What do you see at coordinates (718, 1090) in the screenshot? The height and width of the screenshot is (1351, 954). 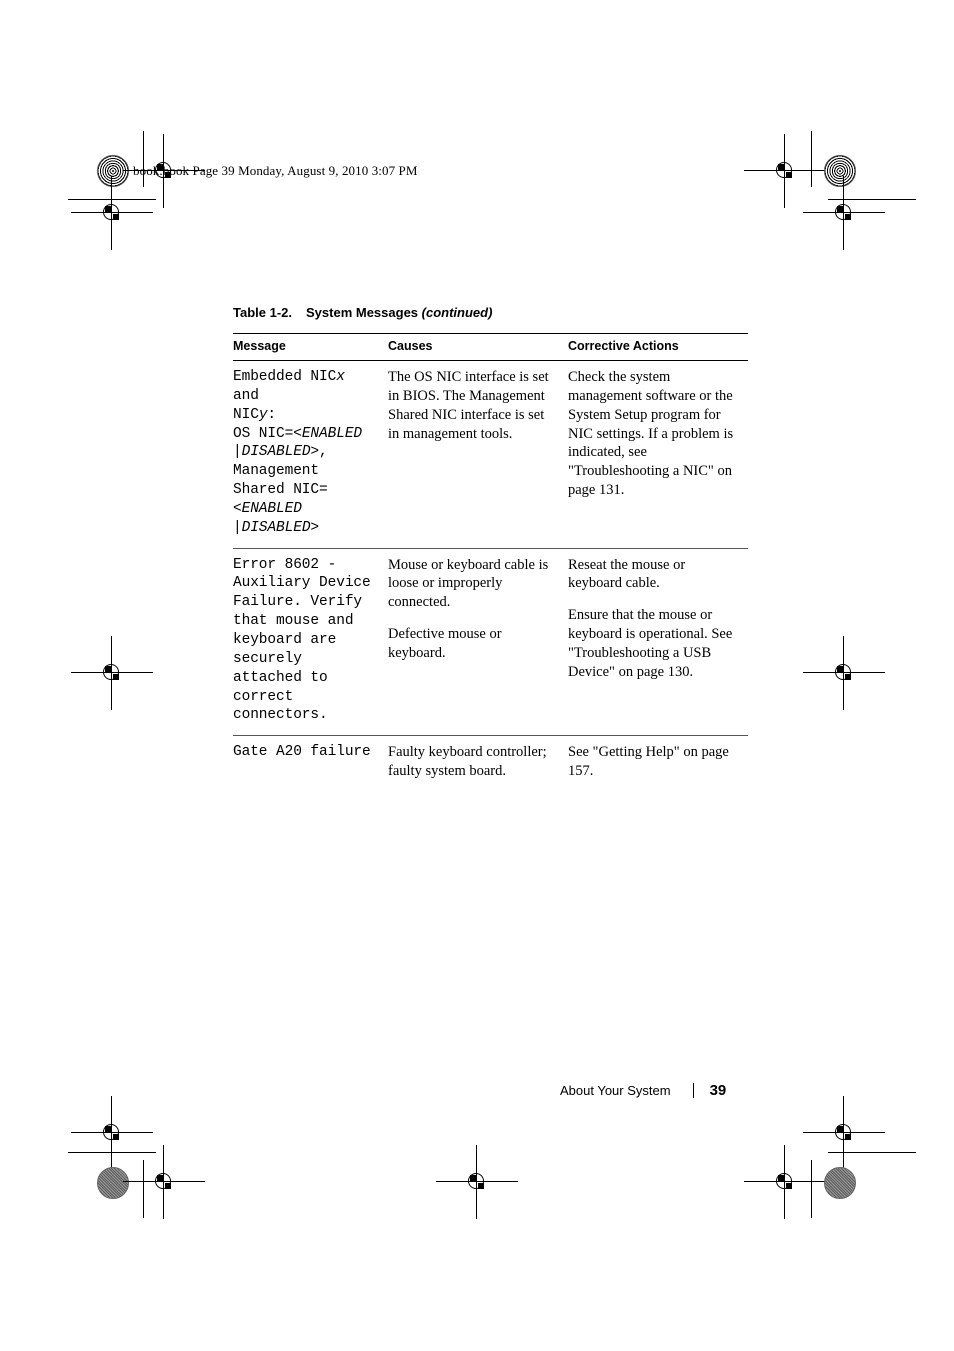 I see `footer-page-number: 39` at bounding box center [718, 1090].